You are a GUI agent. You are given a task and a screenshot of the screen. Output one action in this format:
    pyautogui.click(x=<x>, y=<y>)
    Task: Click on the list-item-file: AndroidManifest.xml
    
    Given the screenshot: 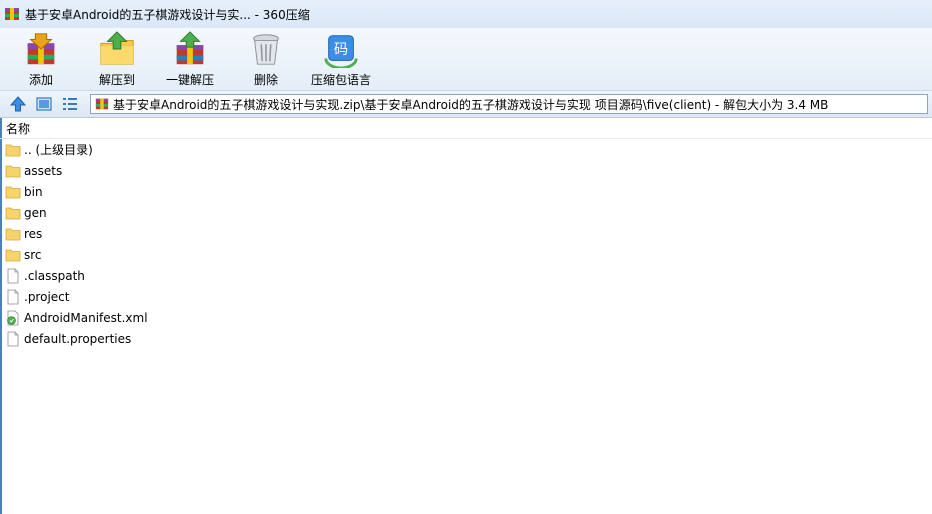 What is the action you would take?
    pyautogui.click(x=466, y=317)
    